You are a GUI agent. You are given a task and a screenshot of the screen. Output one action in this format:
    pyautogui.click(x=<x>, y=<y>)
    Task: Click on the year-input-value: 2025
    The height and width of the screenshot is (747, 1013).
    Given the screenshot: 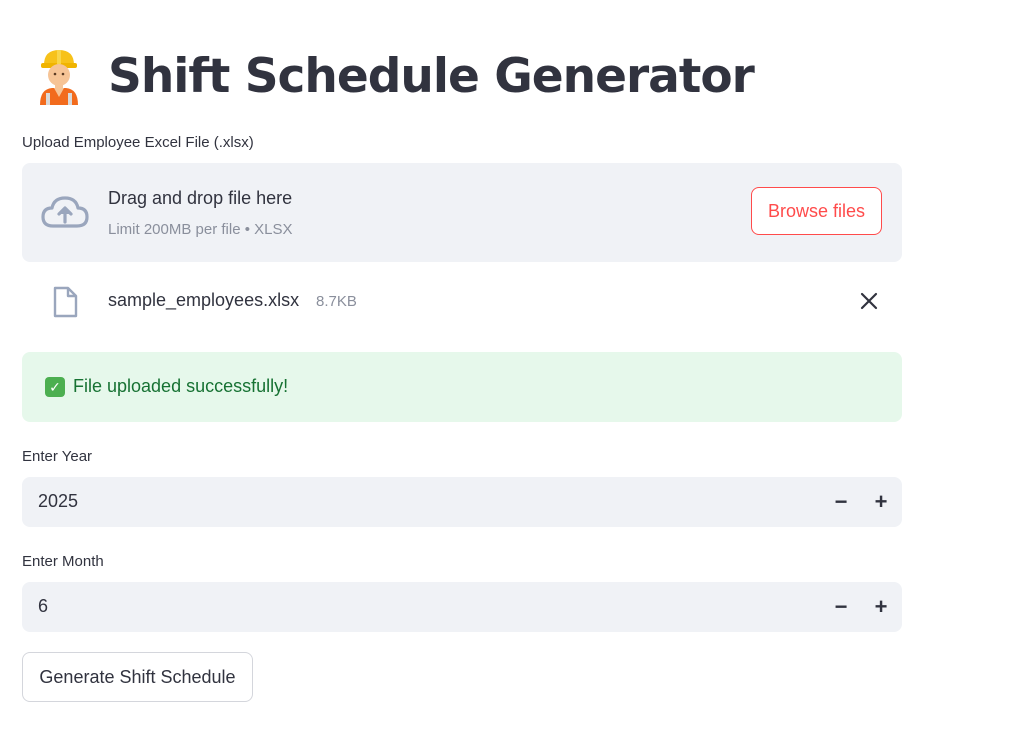 What is the action you would take?
    pyautogui.click(x=58, y=501)
    